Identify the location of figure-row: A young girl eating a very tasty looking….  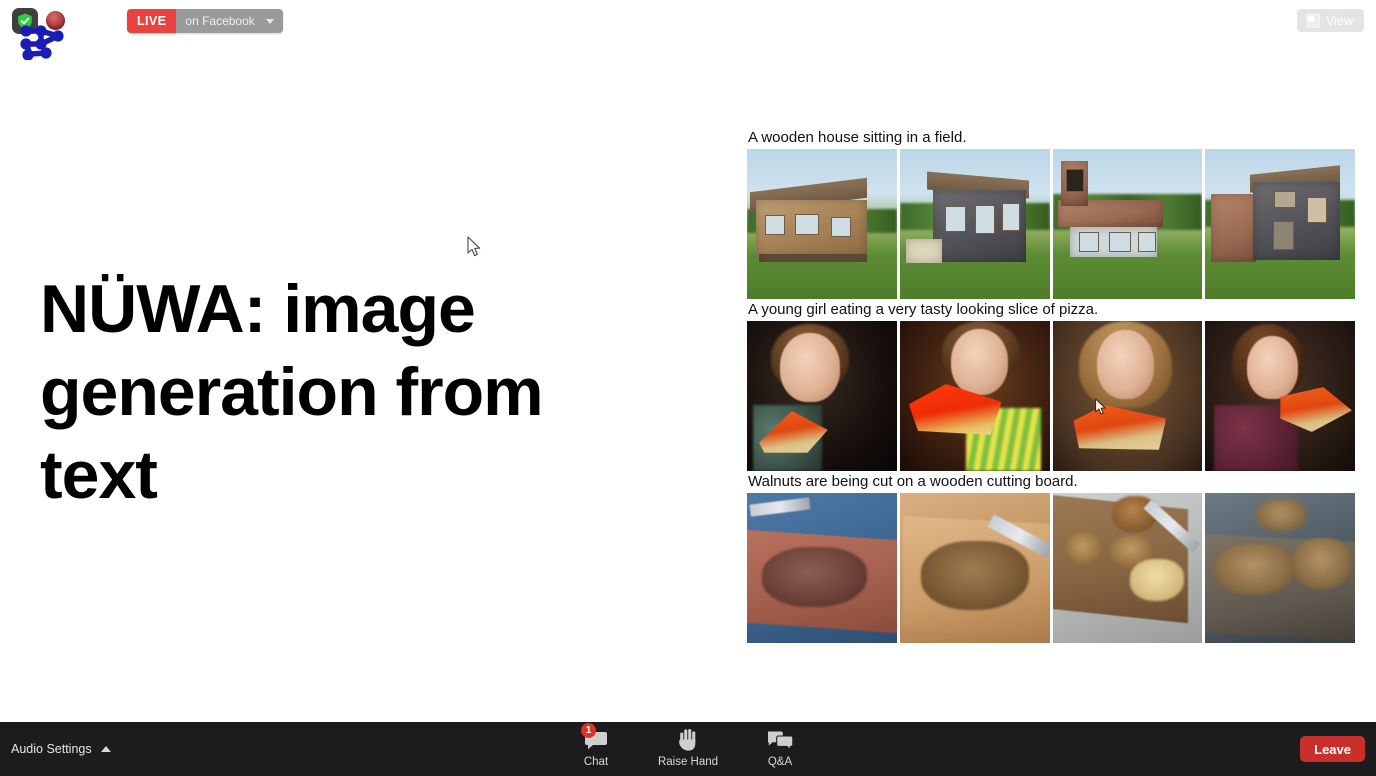
(1051, 385).